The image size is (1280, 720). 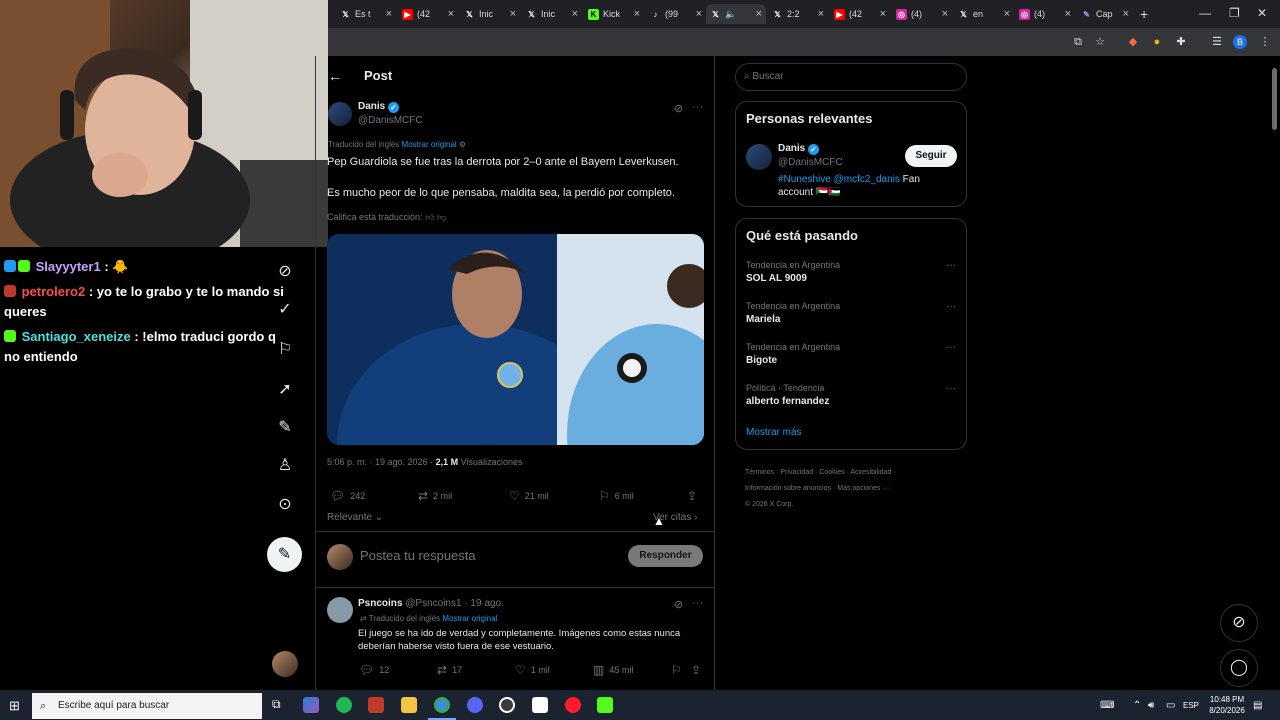 I want to click on voice-app-icon, so click(x=376, y=705).